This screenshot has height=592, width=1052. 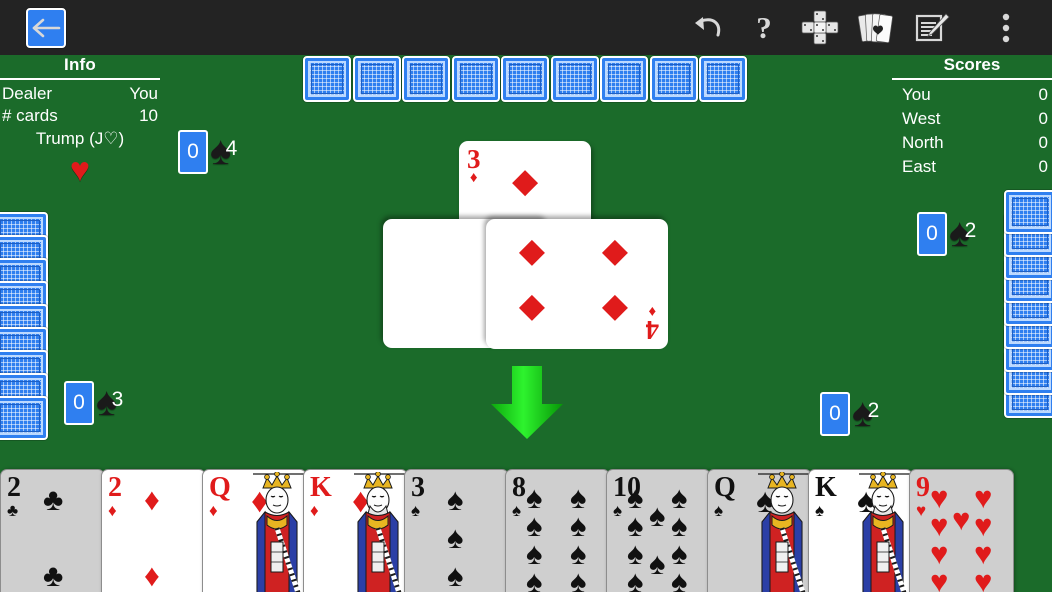 What do you see at coordinates (970, 230) in the screenshot?
I see `indicator-east-bid-value: 2` at bounding box center [970, 230].